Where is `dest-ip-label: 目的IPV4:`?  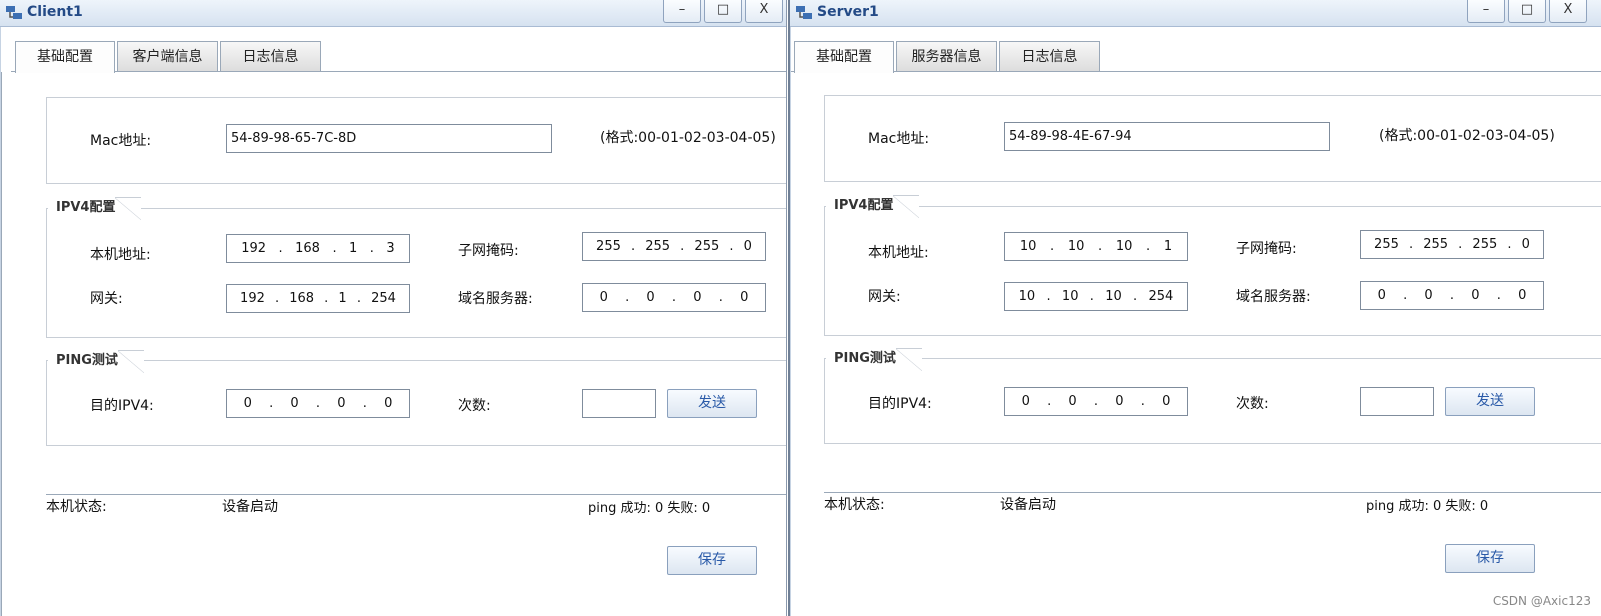
dest-ip-label: 目的IPV4: is located at coordinates (122, 406).